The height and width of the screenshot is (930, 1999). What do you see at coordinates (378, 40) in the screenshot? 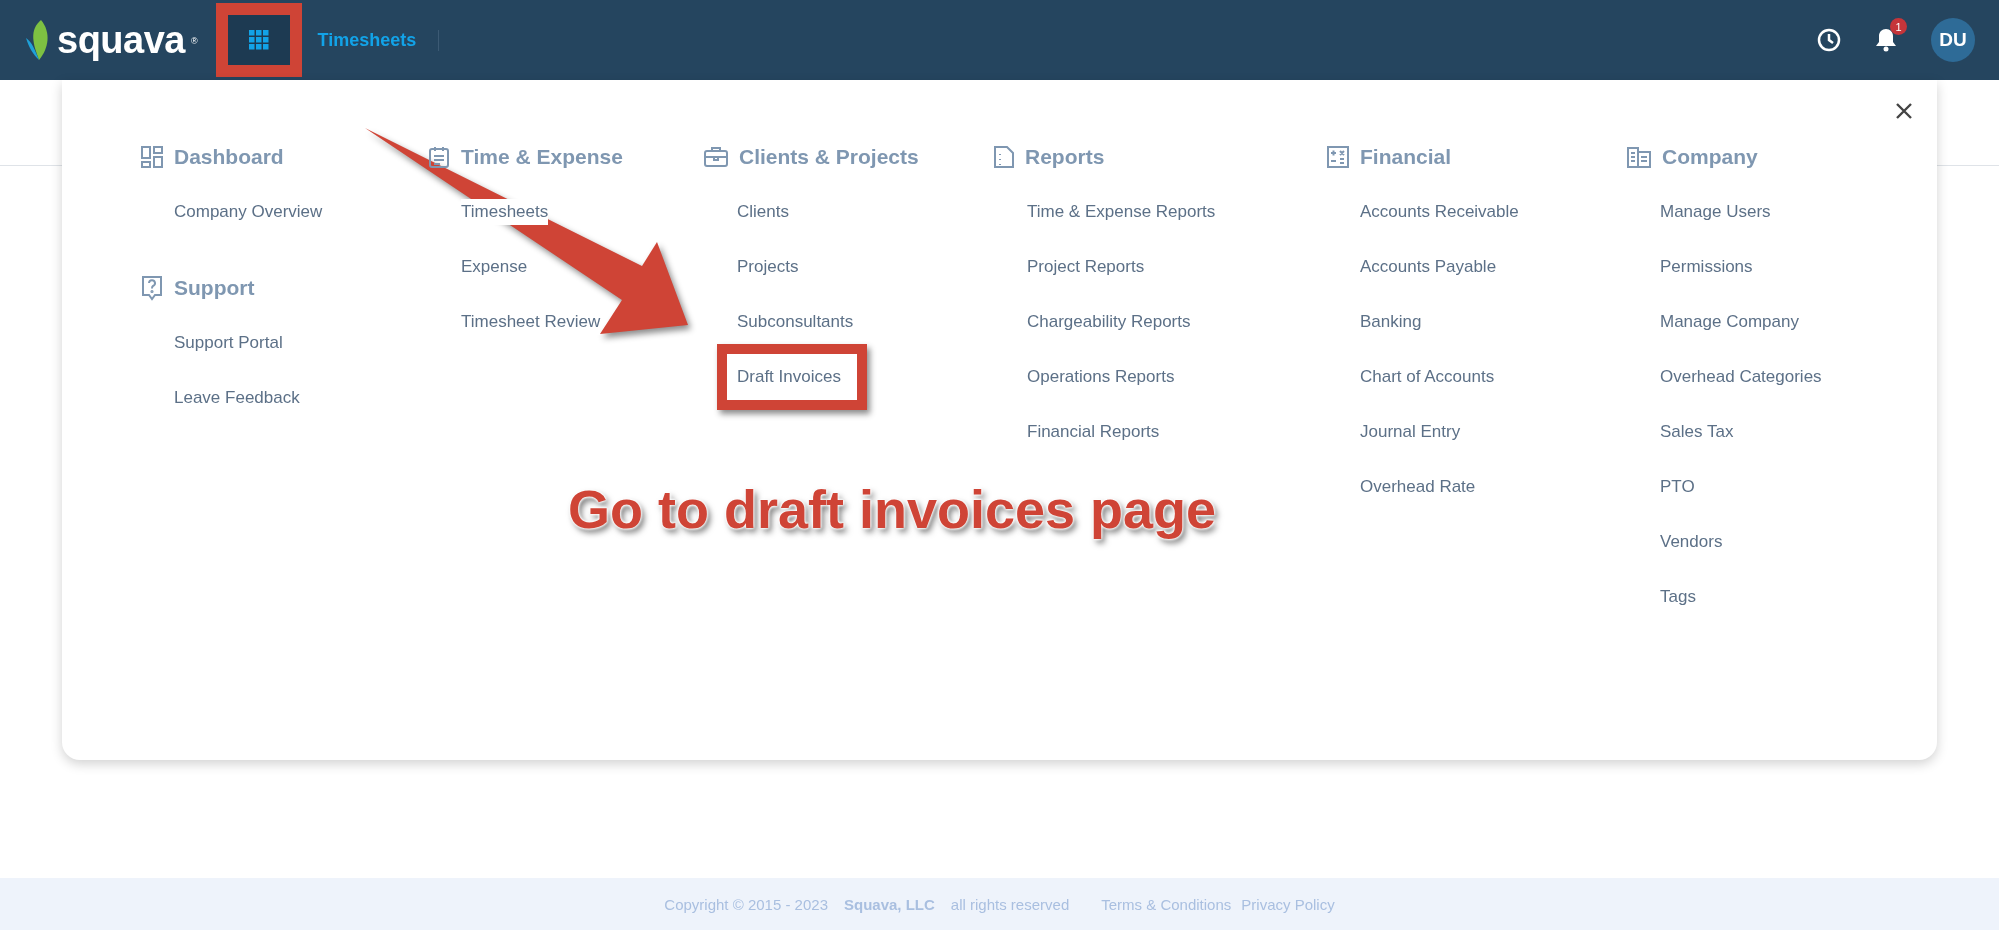
I see `app-title-link: Timesheets` at bounding box center [378, 40].